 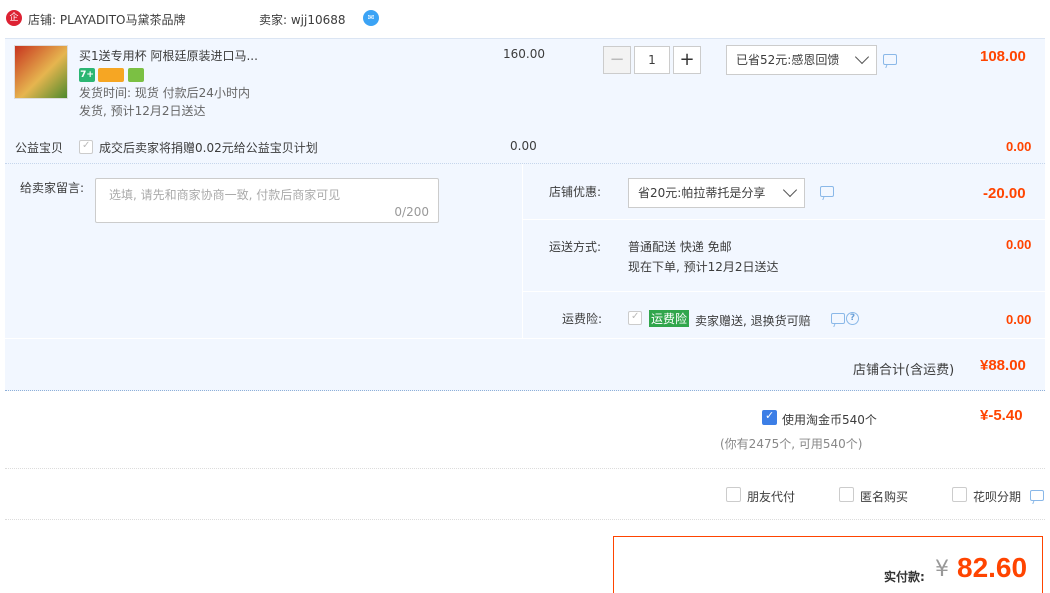 I want to click on item-subtotal: 108.00, so click(x=1003, y=56).